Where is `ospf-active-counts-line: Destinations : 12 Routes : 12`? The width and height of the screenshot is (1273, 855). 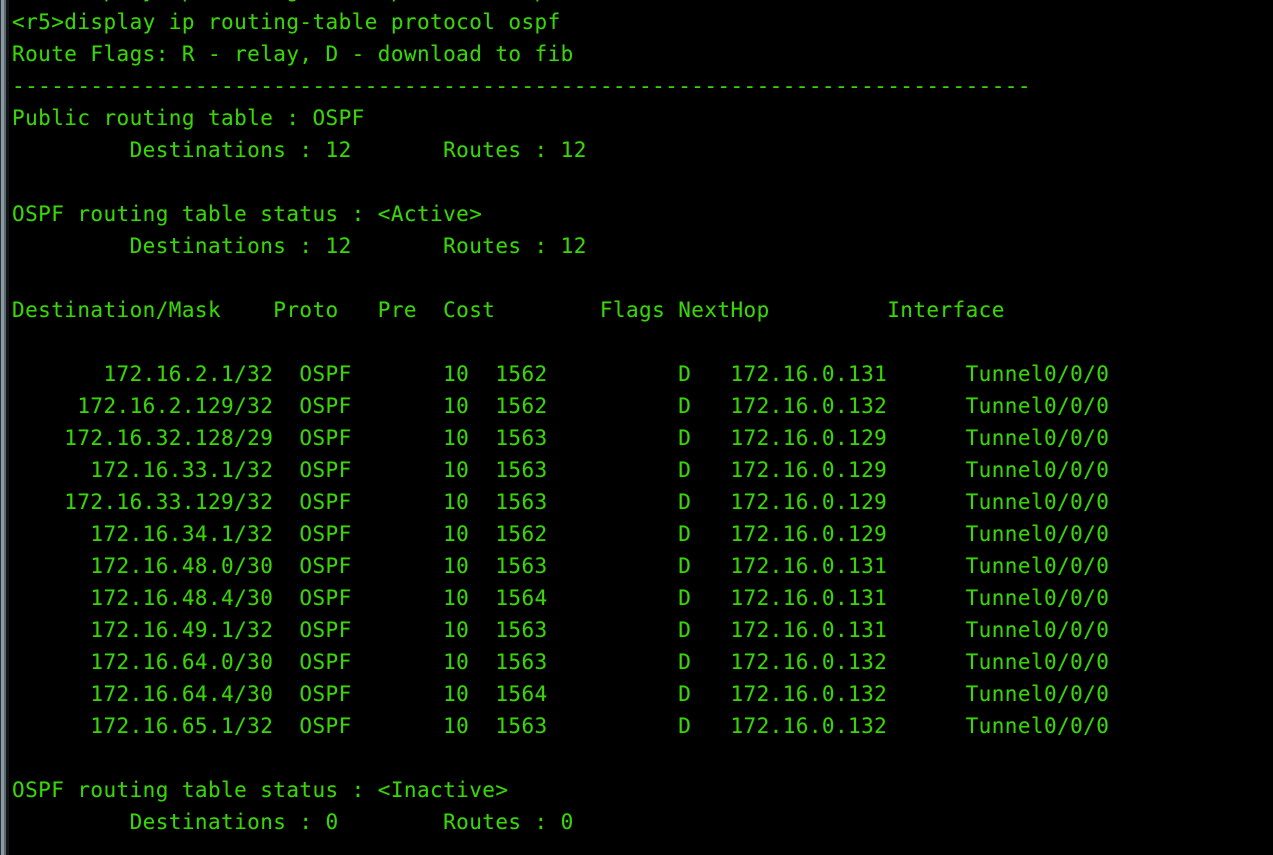 ospf-active-counts-line: Destinations : 12 Routes : 12 is located at coordinates (299, 246).